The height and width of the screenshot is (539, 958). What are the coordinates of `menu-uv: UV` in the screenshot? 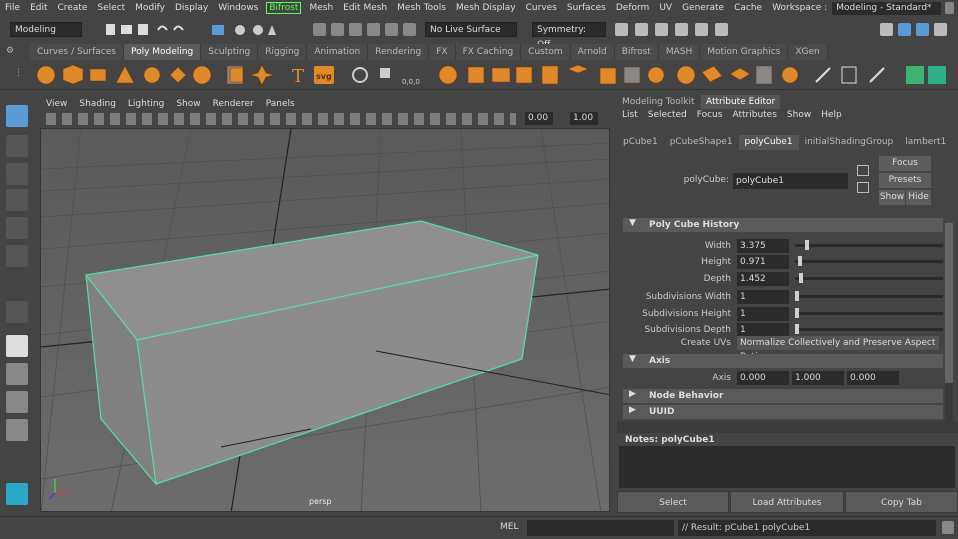 It's located at (665, 8).